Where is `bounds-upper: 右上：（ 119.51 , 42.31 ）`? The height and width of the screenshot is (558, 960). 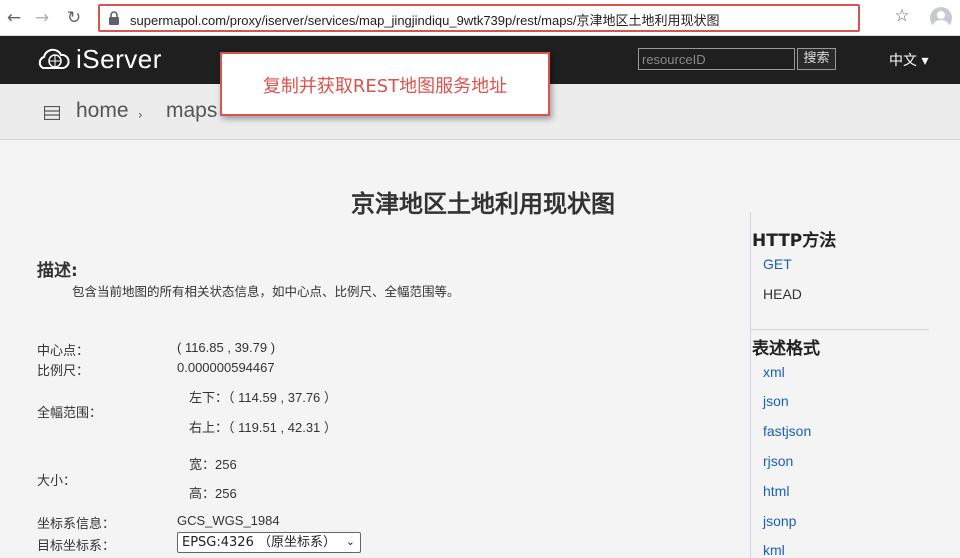 bounds-upper: 右上：（ 119.51 , 42.31 ） is located at coordinates (263, 427).